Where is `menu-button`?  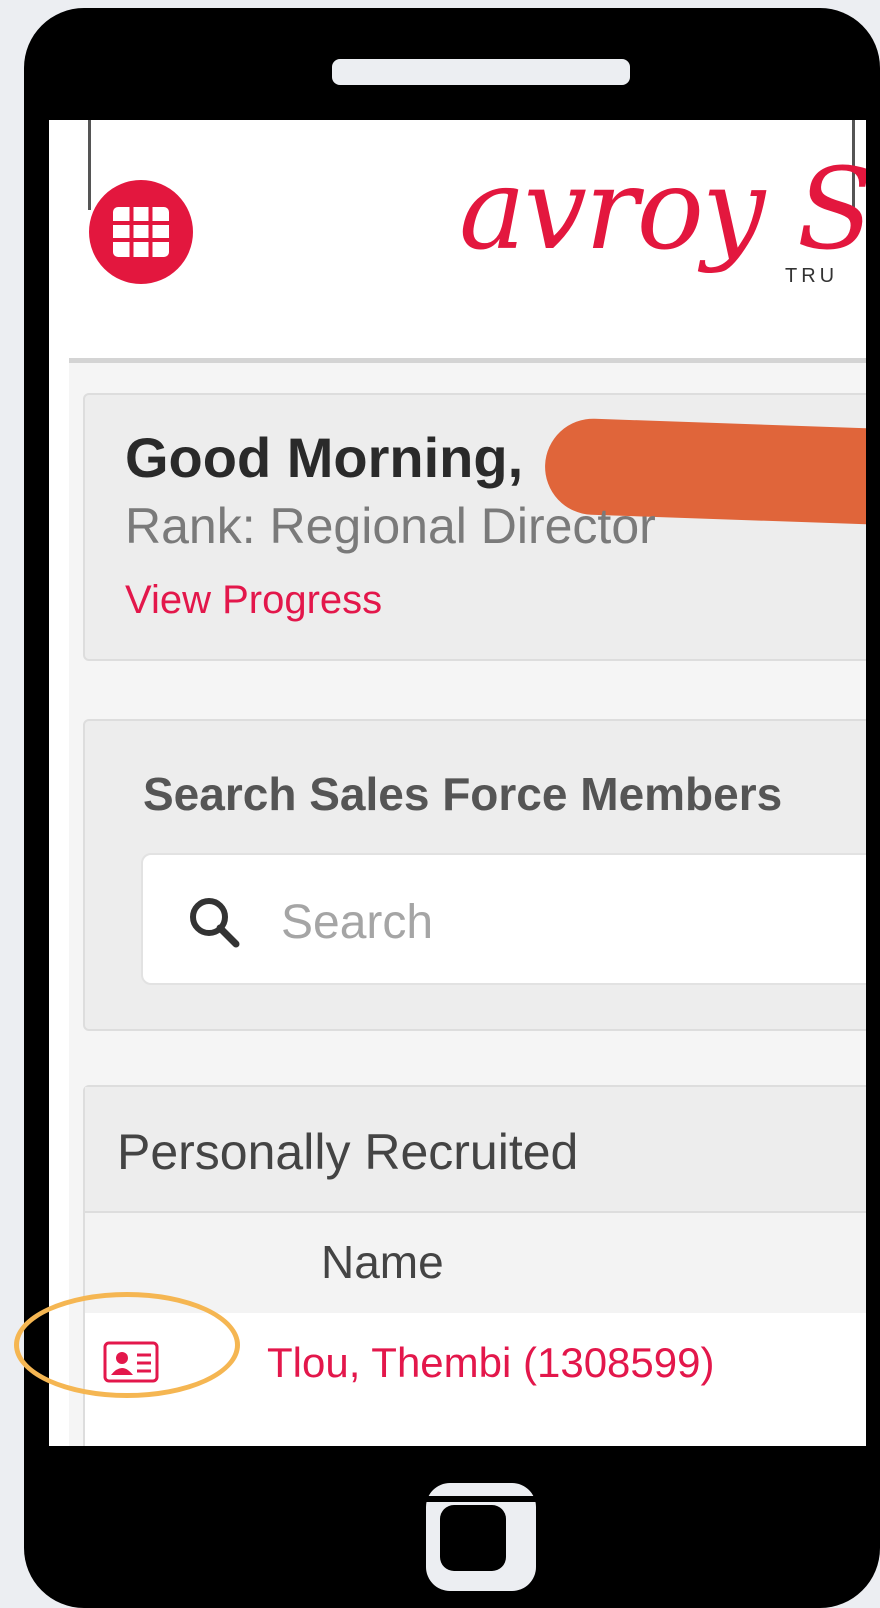 menu-button is located at coordinates (141, 232).